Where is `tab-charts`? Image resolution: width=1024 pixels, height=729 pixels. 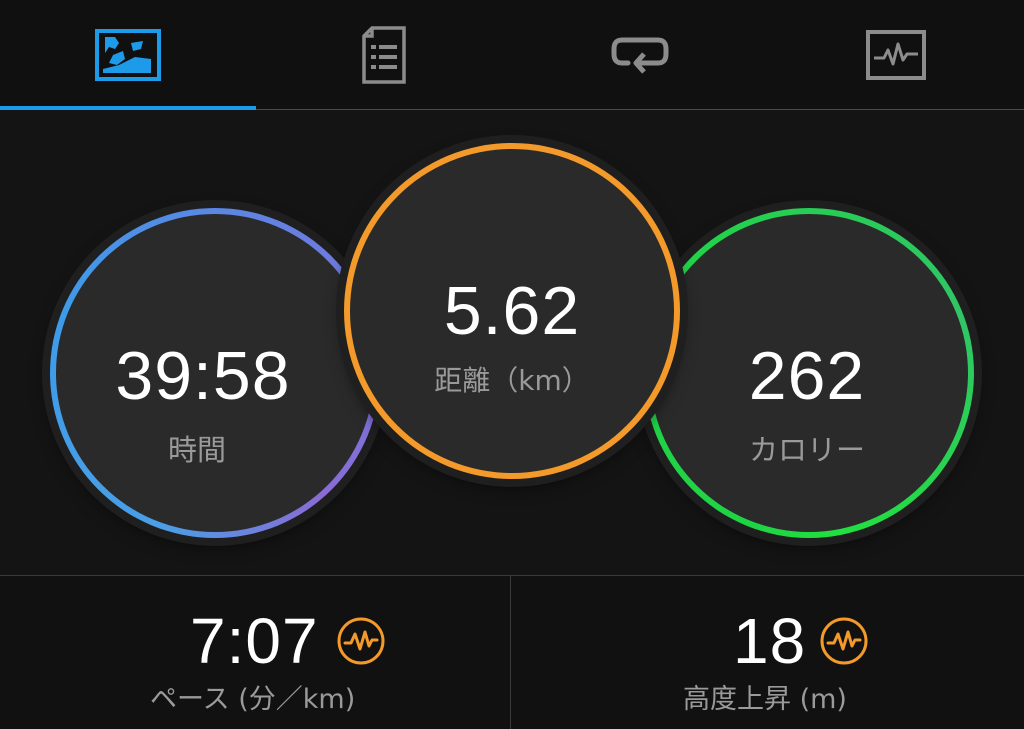 tab-charts is located at coordinates (896, 54).